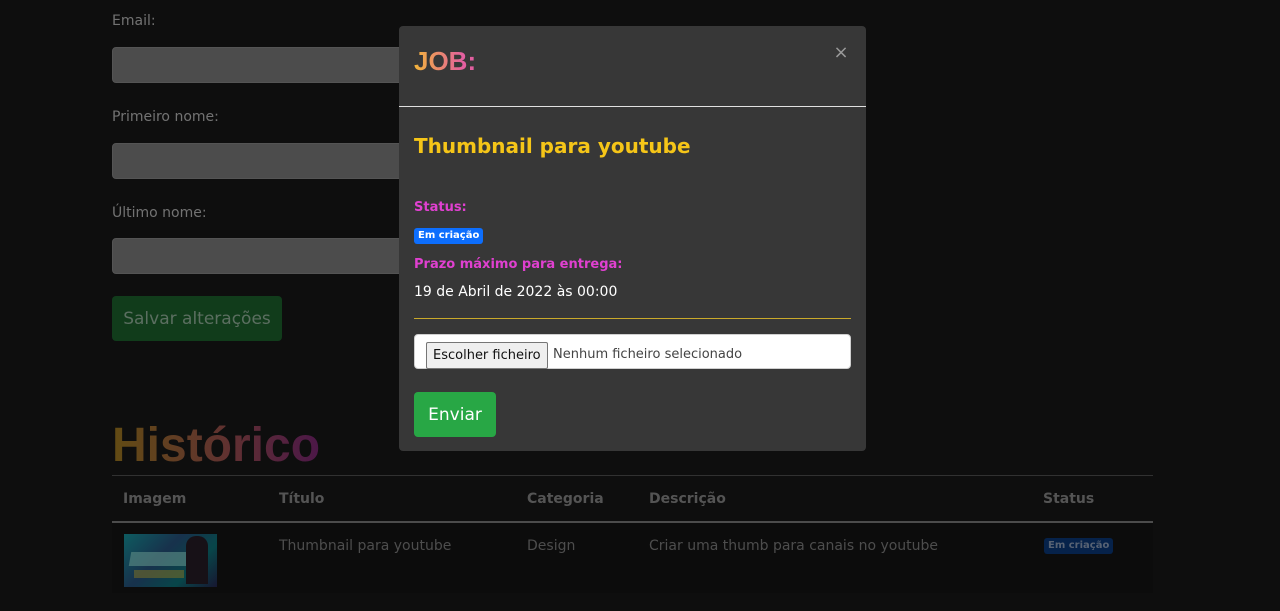 Image resolution: width=1280 pixels, height=611 pixels. I want to click on deadline-label: Prazo máximo para entrega:, so click(518, 264).